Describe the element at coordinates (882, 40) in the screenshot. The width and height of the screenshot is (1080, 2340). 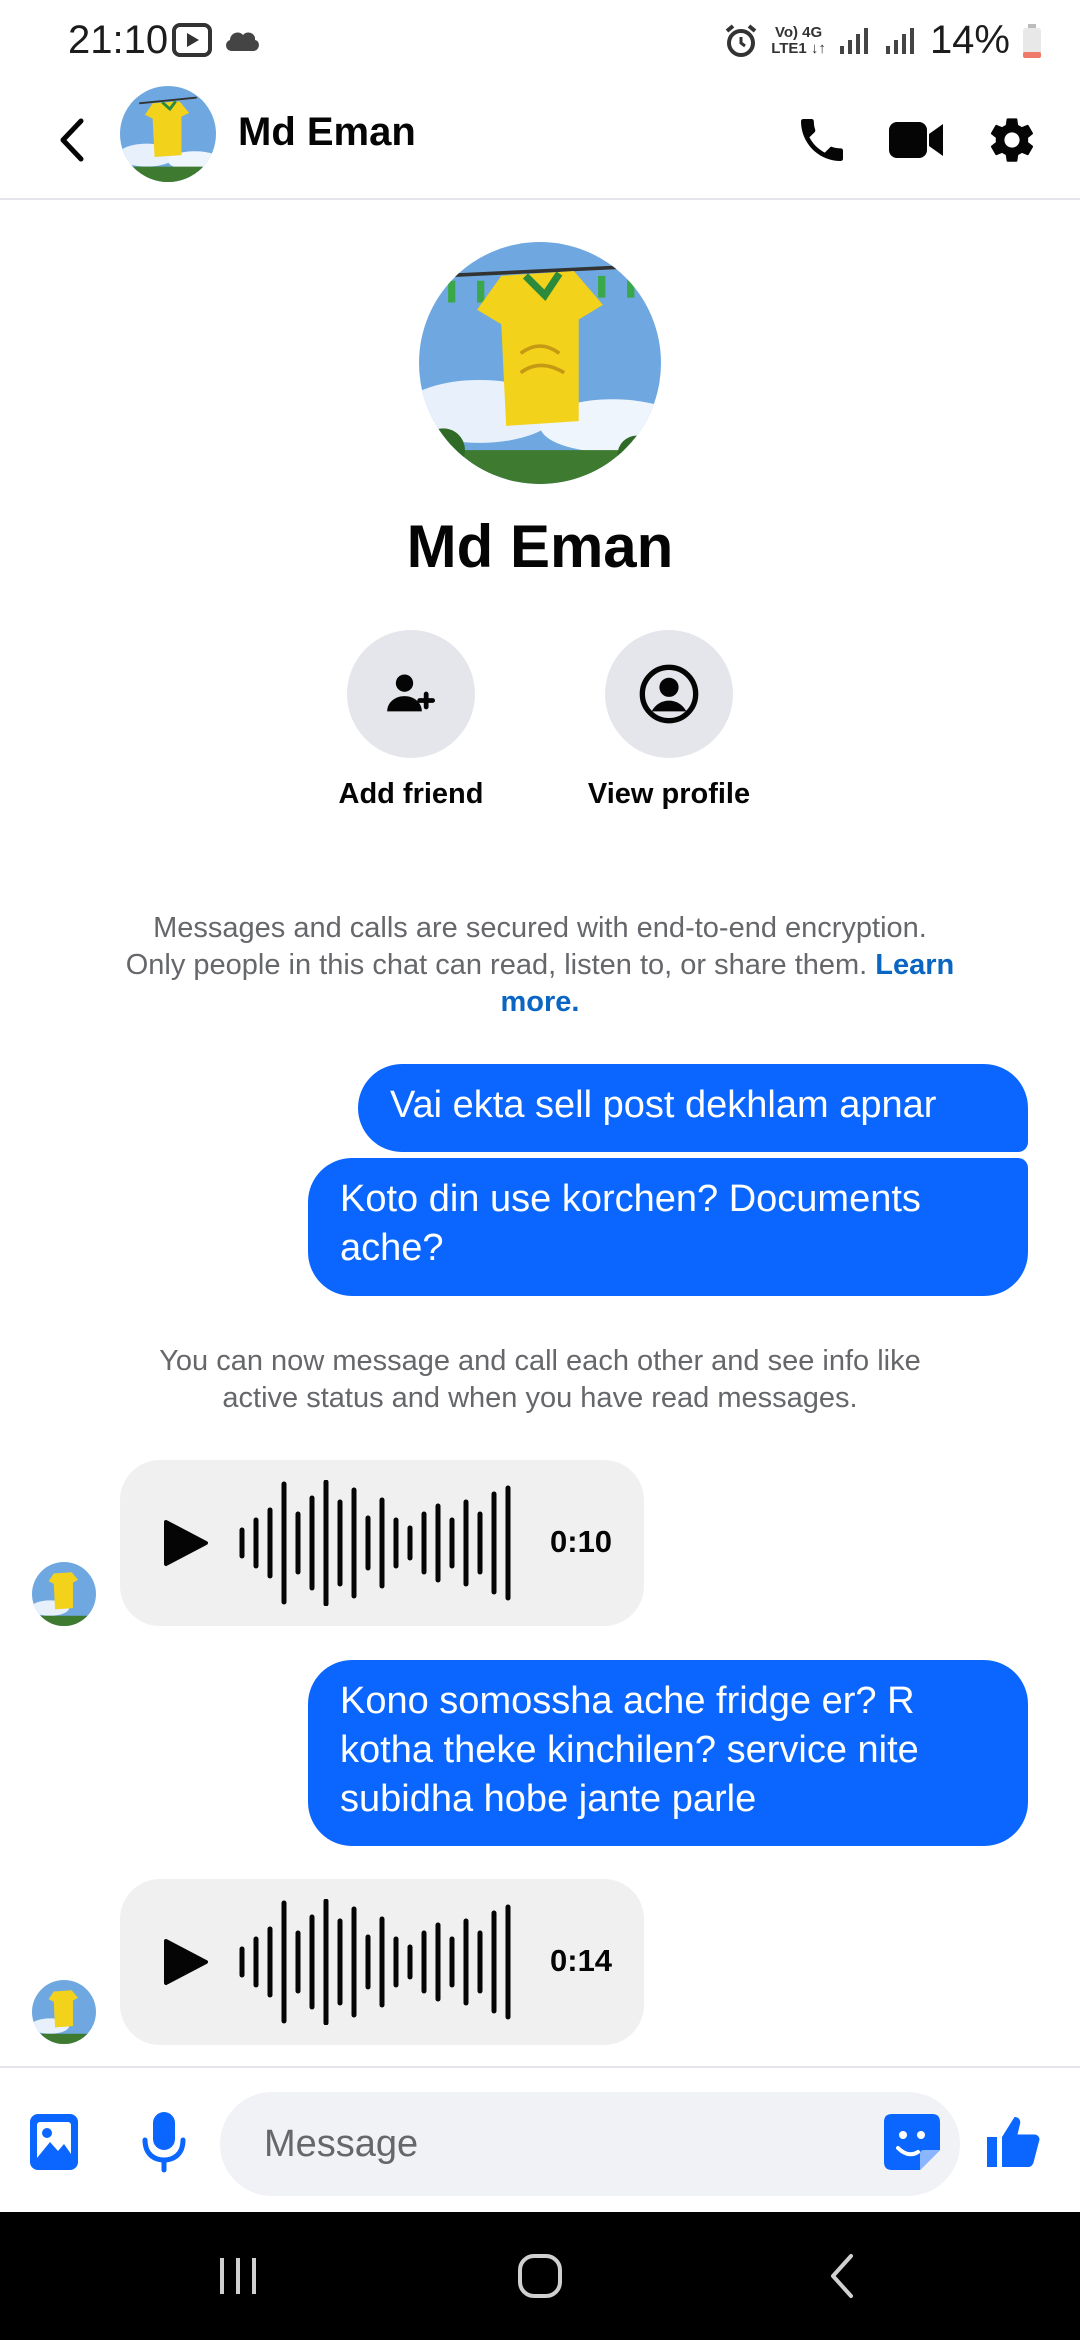
I see `status-right-icons: Vo) 4G LTE1 ↓↑ 14%` at that location.